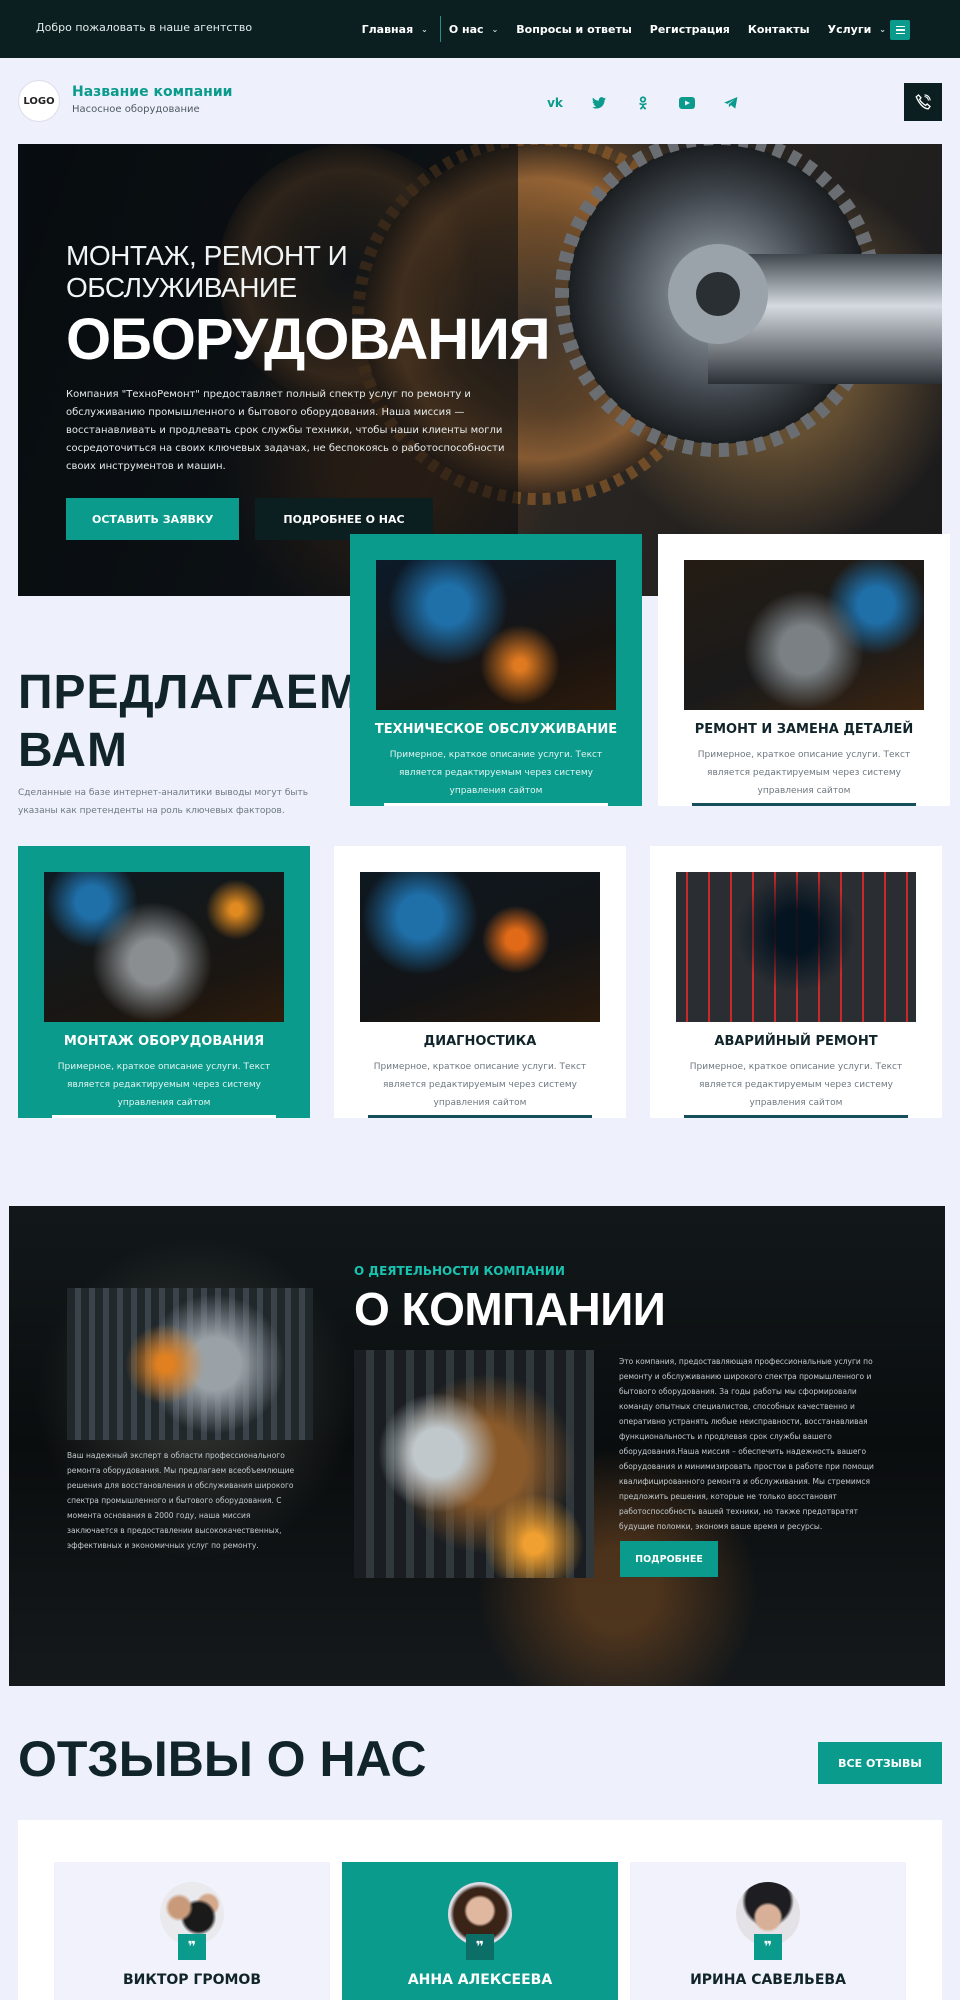 The height and width of the screenshot is (2000, 960). Describe the element at coordinates (395, 29) in the screenshot. I see `nav-item-home: Главная ⌄` at that location.